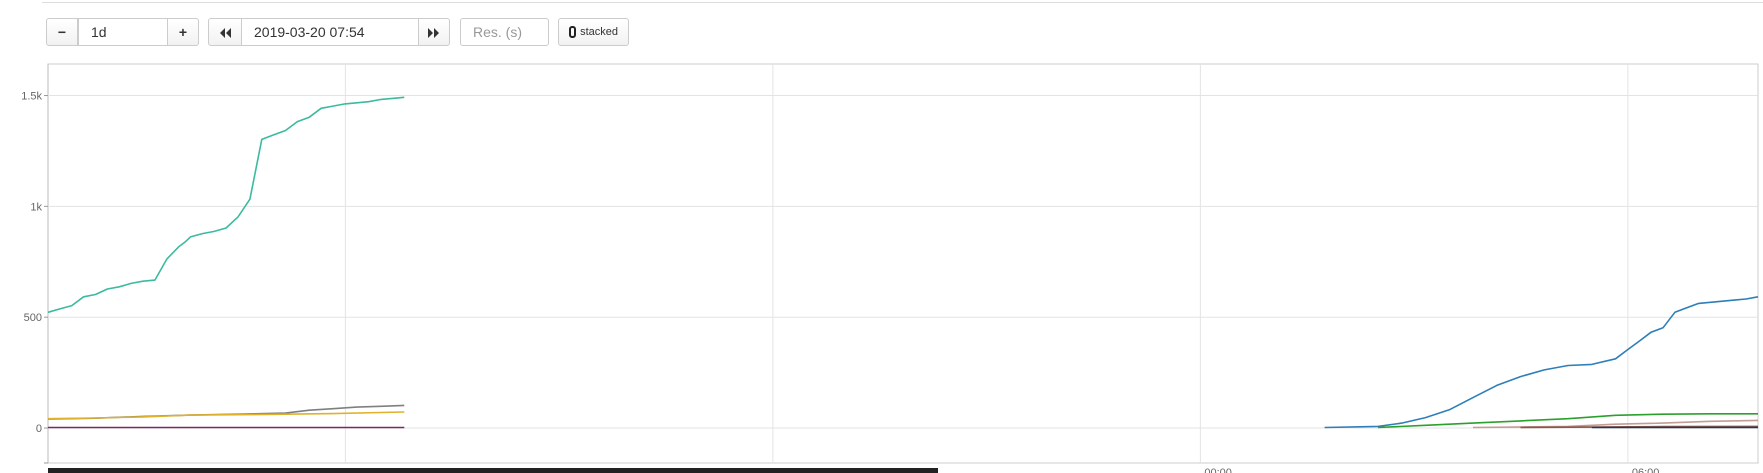 The width and height of the screenshot is (1763, 473). What do you see at coordinates (1218, 470) in the screenshot?
I see `x-tick-label: 00:00` at bounding box center [1218, 470].